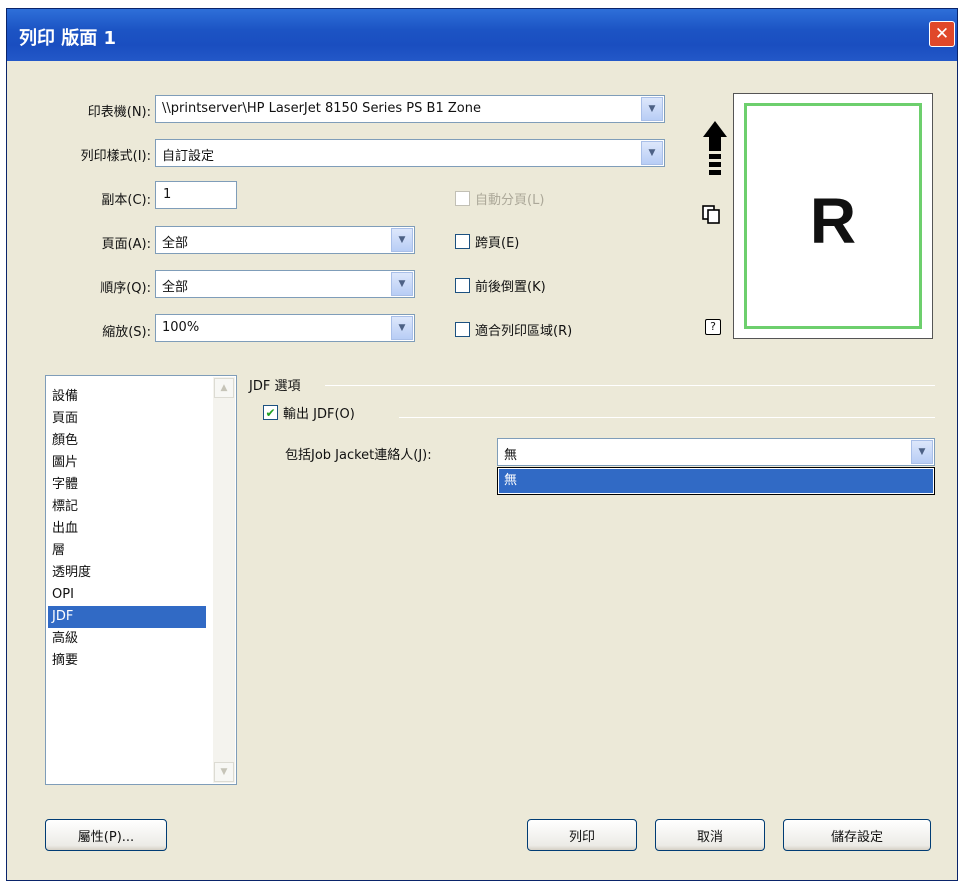  Describe the element at coordinates (510, 285) in the screenshot. I see `back-to-front-label: 前後倒置(K)` at that location.